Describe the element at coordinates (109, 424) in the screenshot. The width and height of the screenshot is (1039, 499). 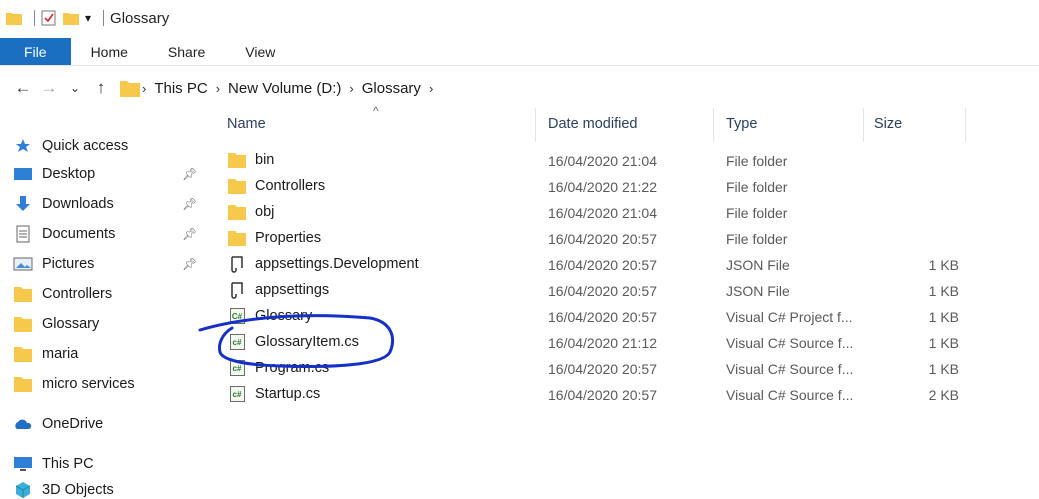
I see `sidebar-item-onedrive: OneDrive` at that location.